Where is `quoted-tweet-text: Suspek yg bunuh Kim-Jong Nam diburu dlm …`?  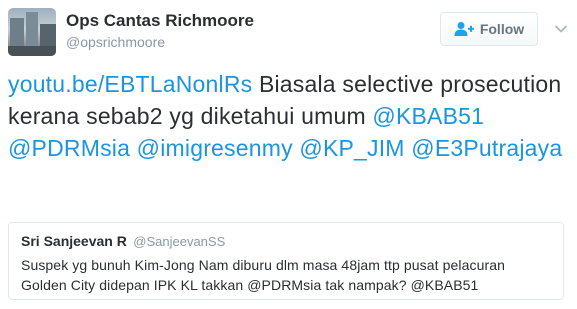
quoted-tweet-text: Suspek yg bunuh Kim-Jong Nam diburu dlm … is located at coordinates (263, 275).